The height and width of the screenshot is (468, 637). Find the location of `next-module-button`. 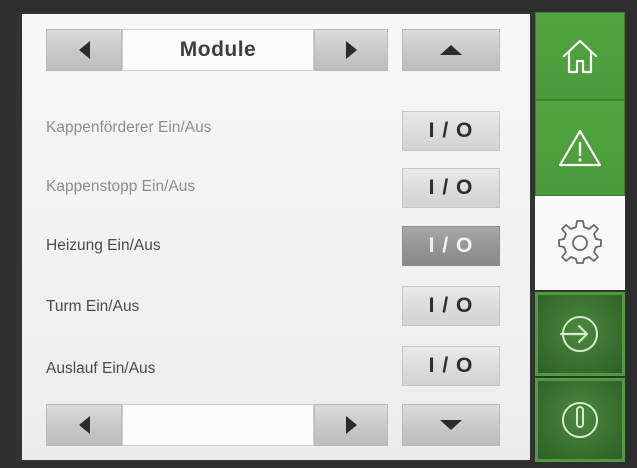

next-module-button is located at coordinates (351, 50).